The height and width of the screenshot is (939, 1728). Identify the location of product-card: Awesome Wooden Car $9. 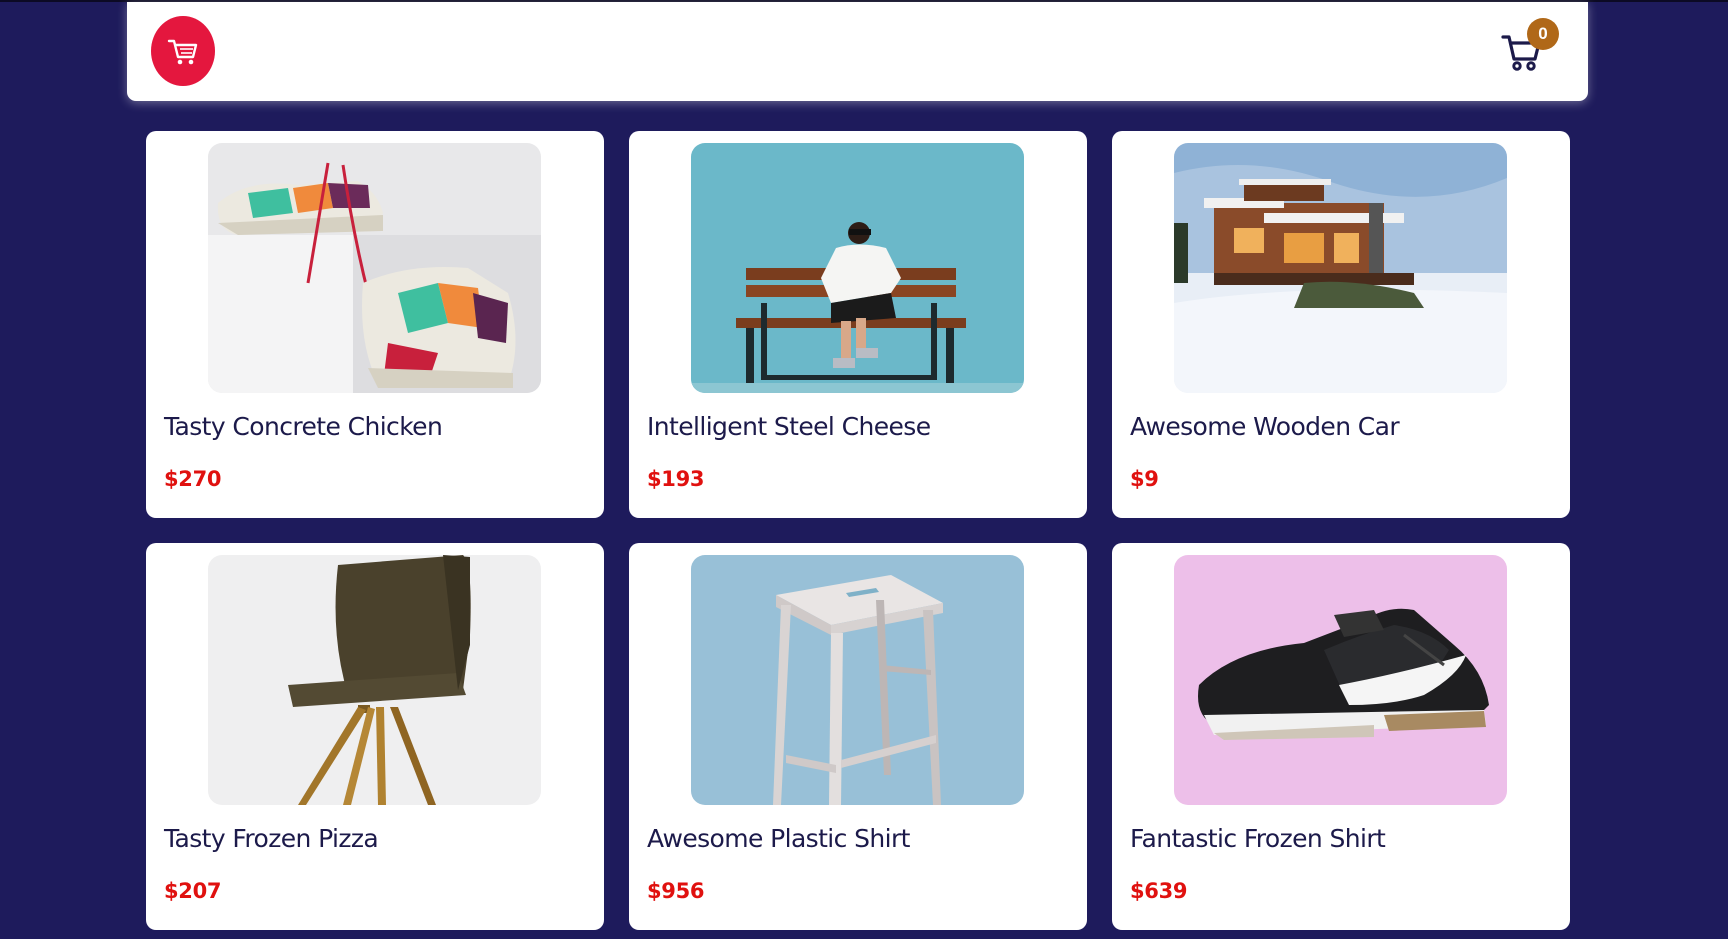
(1341, 324).